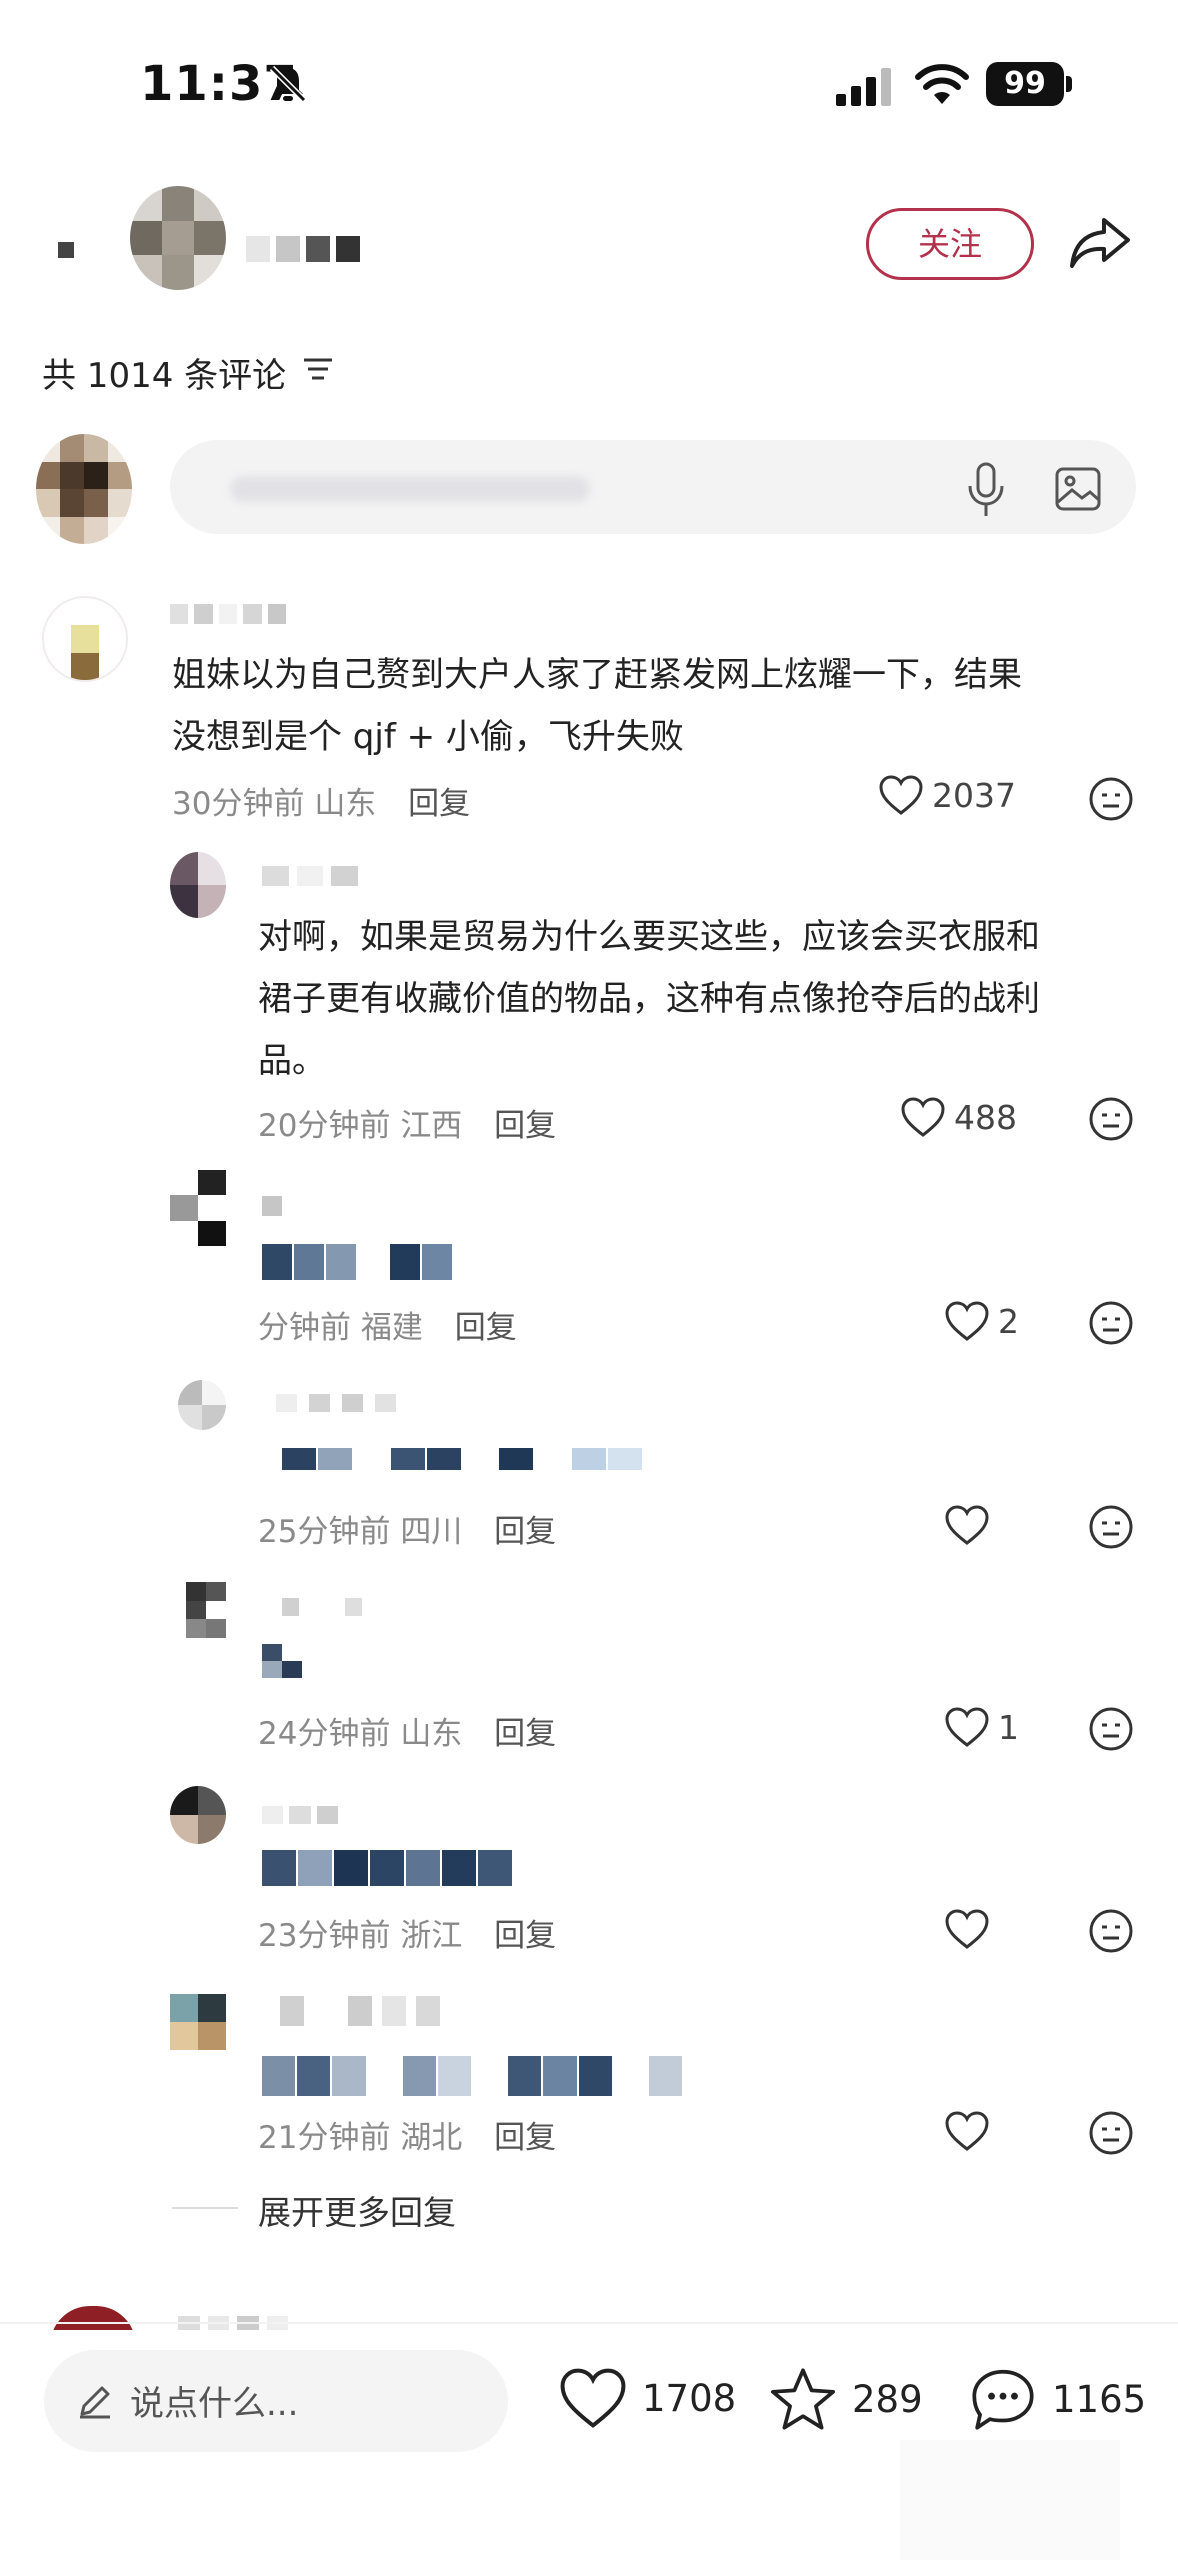 The height and width of the screenshot is (2560, 1178). I want to click on bell-off-icon, so click(288, 84).